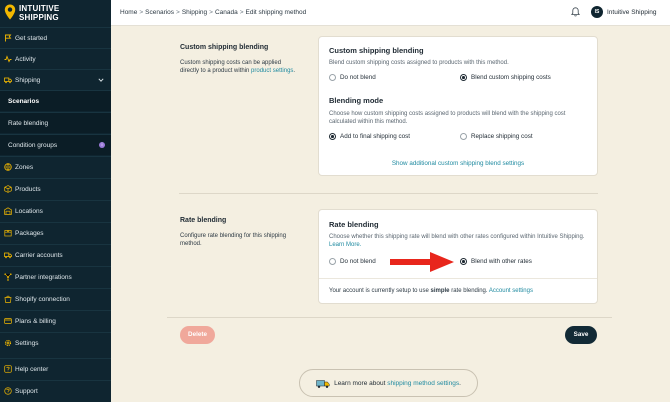 This screenshot has height=402, width=670. I want to click on sidebar-item-shopify-connection: Shopify connection, so click(55, 298).